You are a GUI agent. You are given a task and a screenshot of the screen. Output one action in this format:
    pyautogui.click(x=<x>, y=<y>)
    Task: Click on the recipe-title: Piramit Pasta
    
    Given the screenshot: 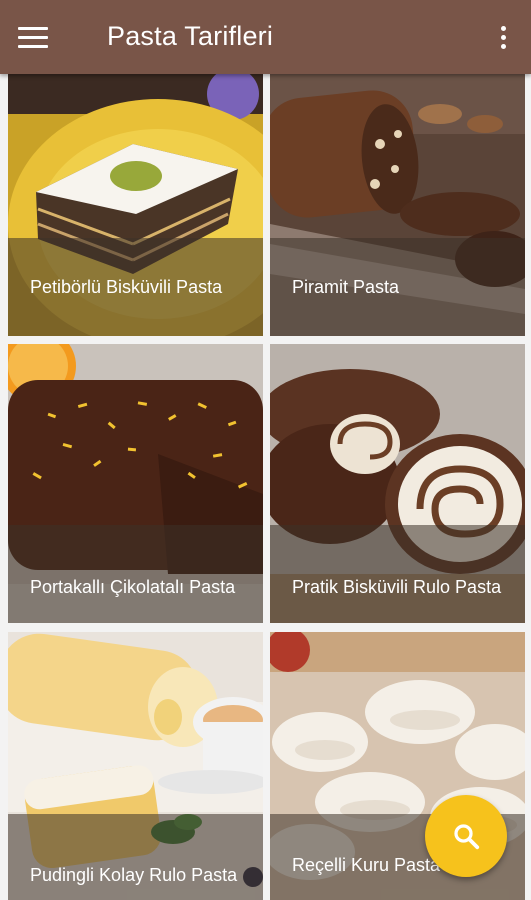 What is the action you would take?
    pyautogui.click(x=346, y=287)
    